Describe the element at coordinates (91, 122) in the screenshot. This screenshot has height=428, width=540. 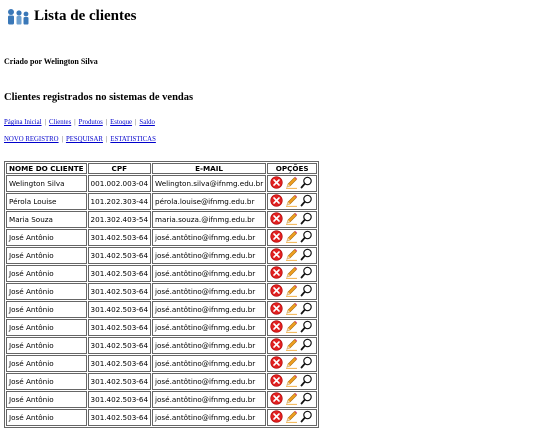
I see `nav-products: Produtos` at that location.